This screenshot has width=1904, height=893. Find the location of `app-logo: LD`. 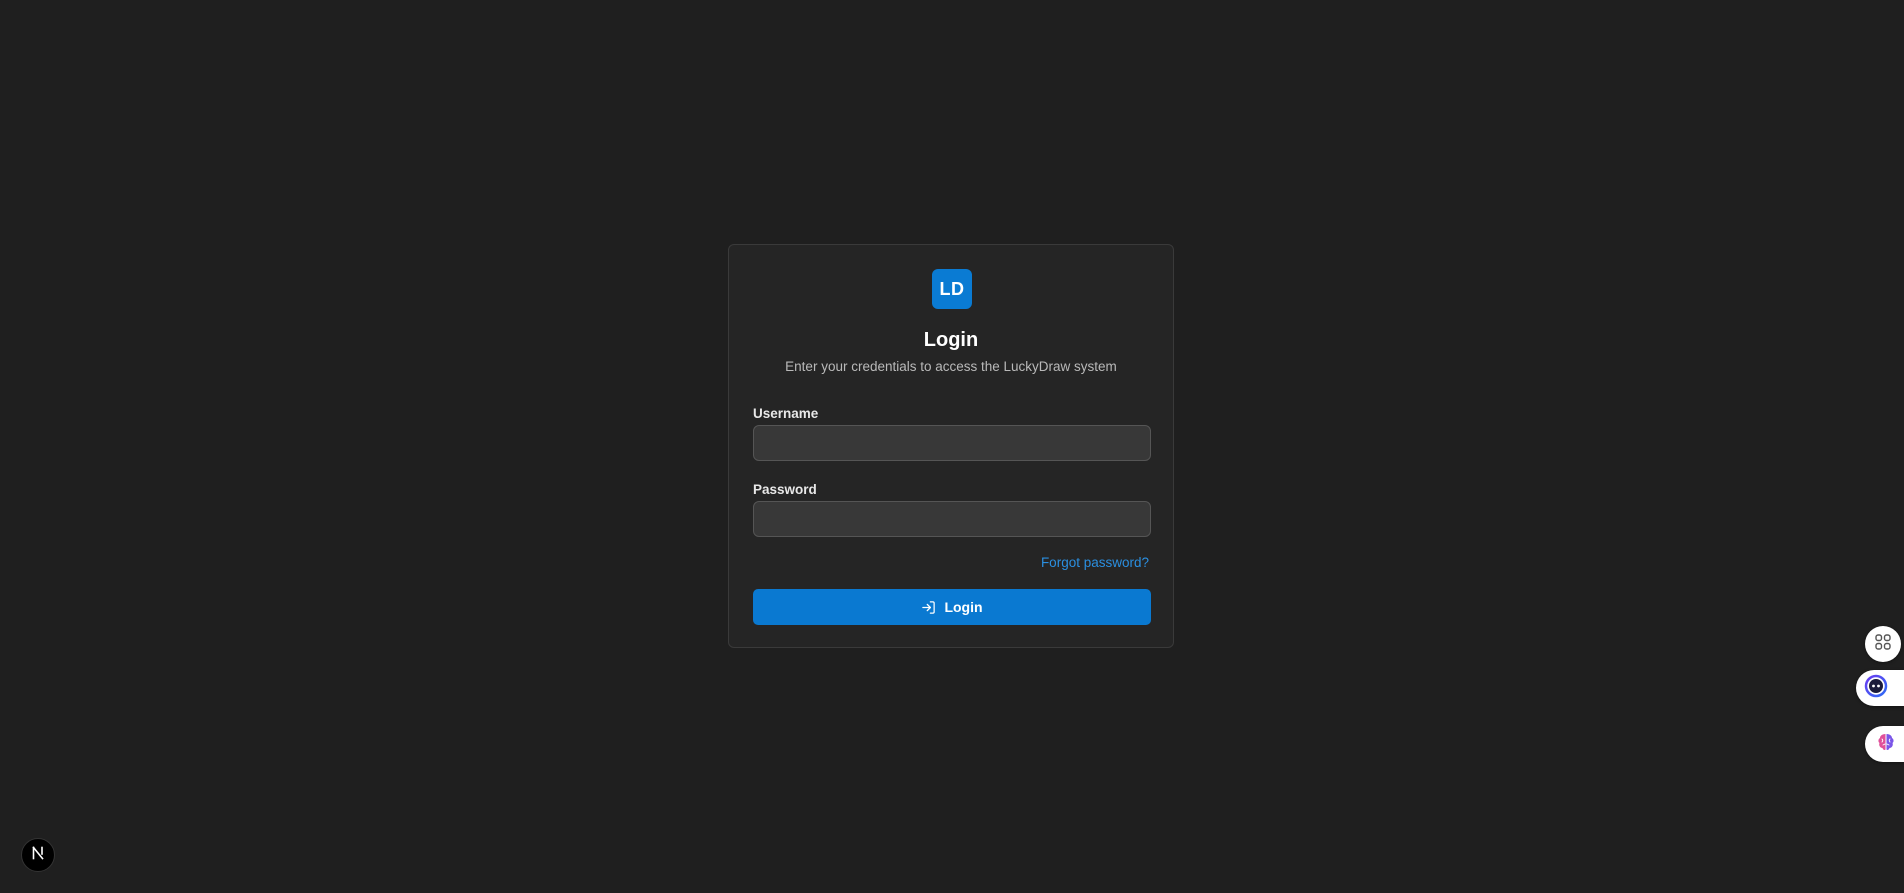

app-logo: LD is located at coordinates (952, 289).